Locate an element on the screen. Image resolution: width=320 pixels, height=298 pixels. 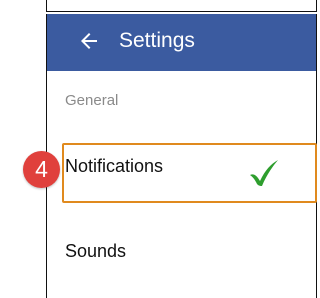
page-title: Settings is located at coordinates (157, 40).